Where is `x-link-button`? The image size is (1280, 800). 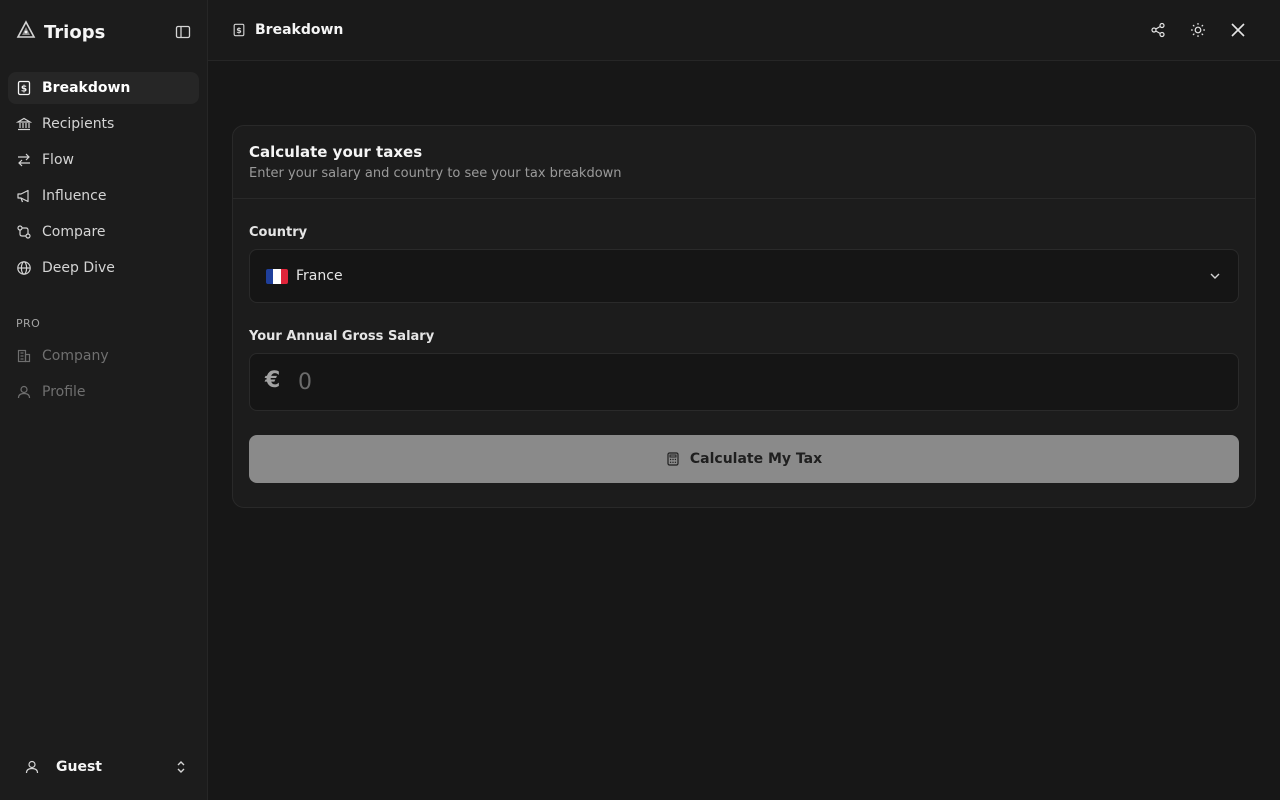 x-link-button is located at coordinates (1238, 30).